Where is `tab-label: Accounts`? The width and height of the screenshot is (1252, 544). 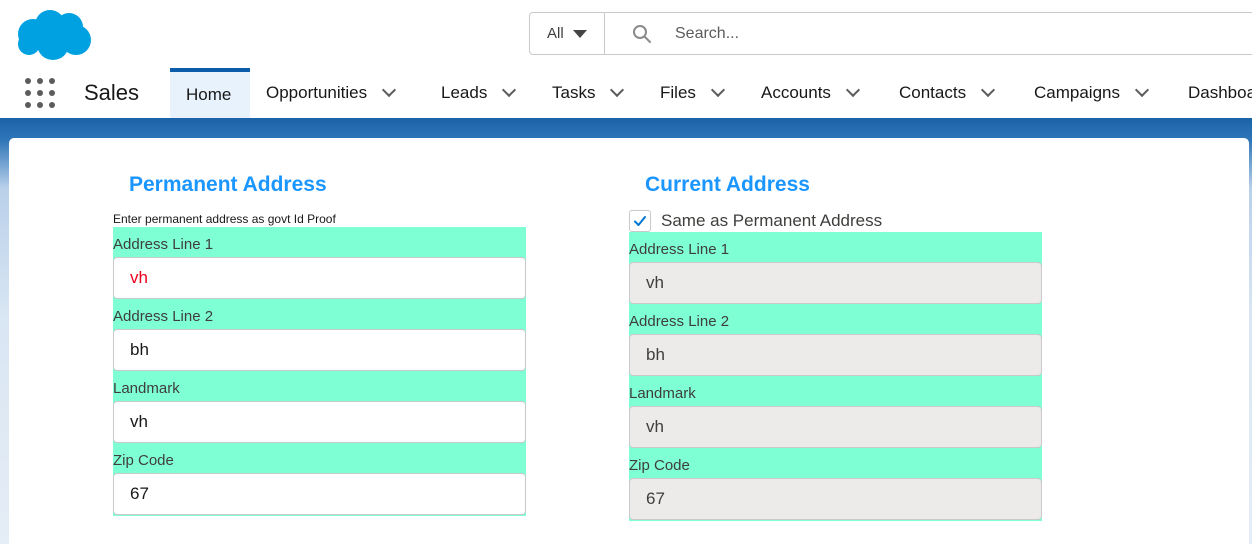 tab-label: Accounts is located at coordinates (796, 92).